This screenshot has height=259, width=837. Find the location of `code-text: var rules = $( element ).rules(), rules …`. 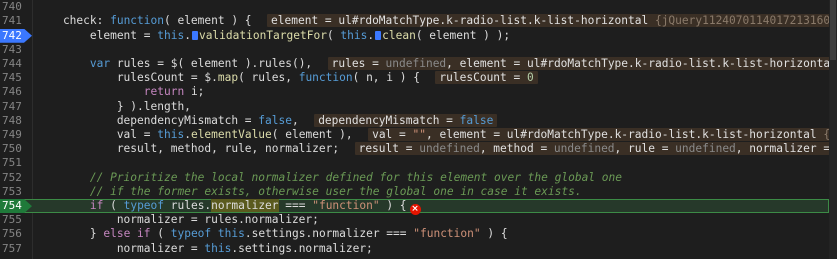

code-text: var rules = $( element ).rules(), rules … is located at coordinates (436, 64).